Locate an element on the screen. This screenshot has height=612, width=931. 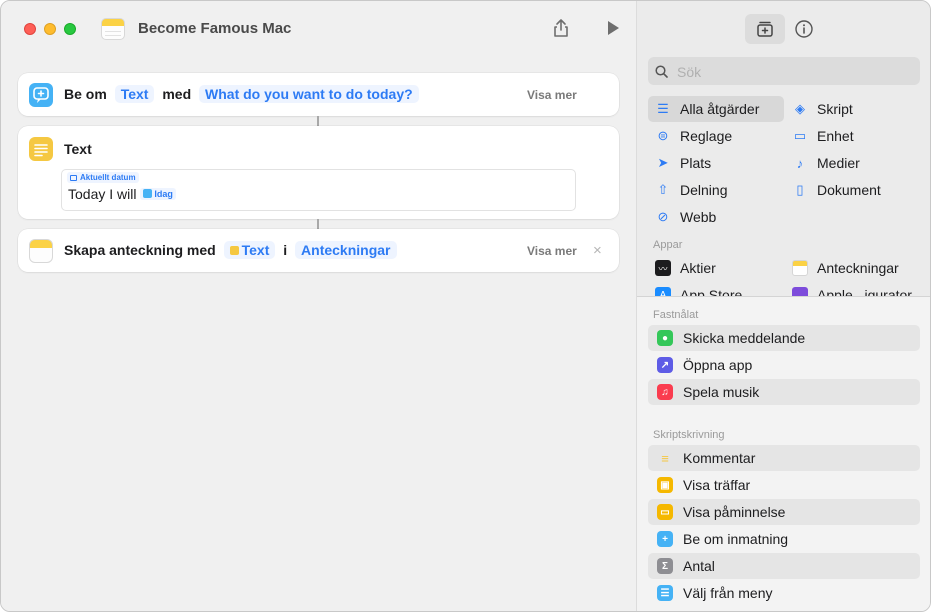
toggle-icon: ⊜ is located at coordinates (663, 135).